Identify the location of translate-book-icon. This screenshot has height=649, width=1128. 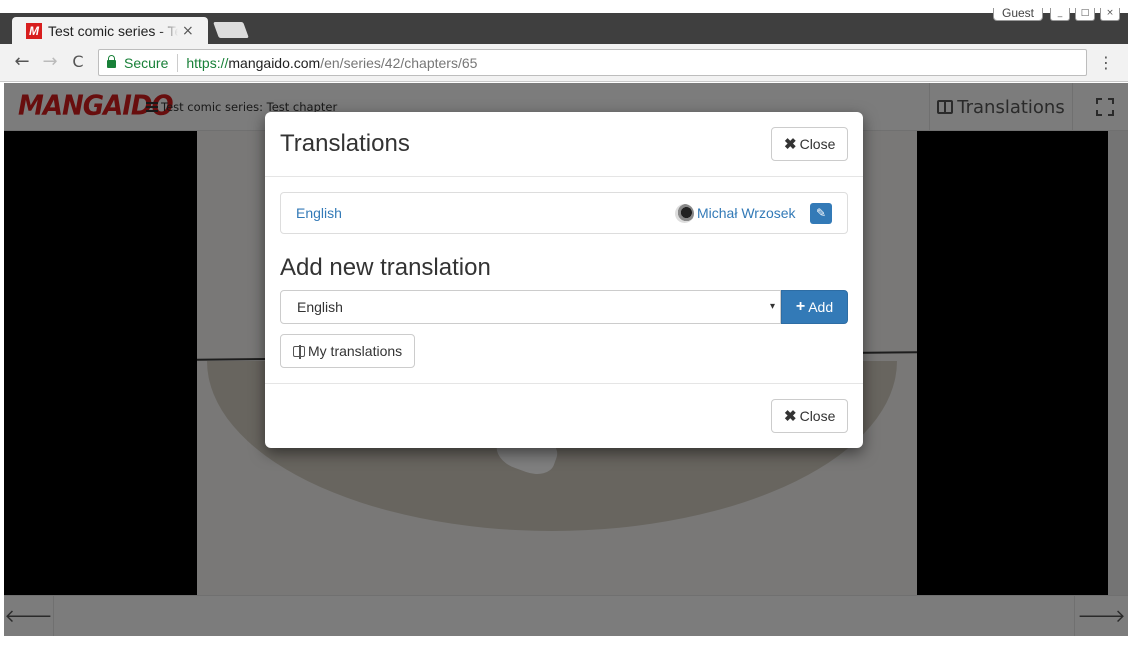
(299, 351).